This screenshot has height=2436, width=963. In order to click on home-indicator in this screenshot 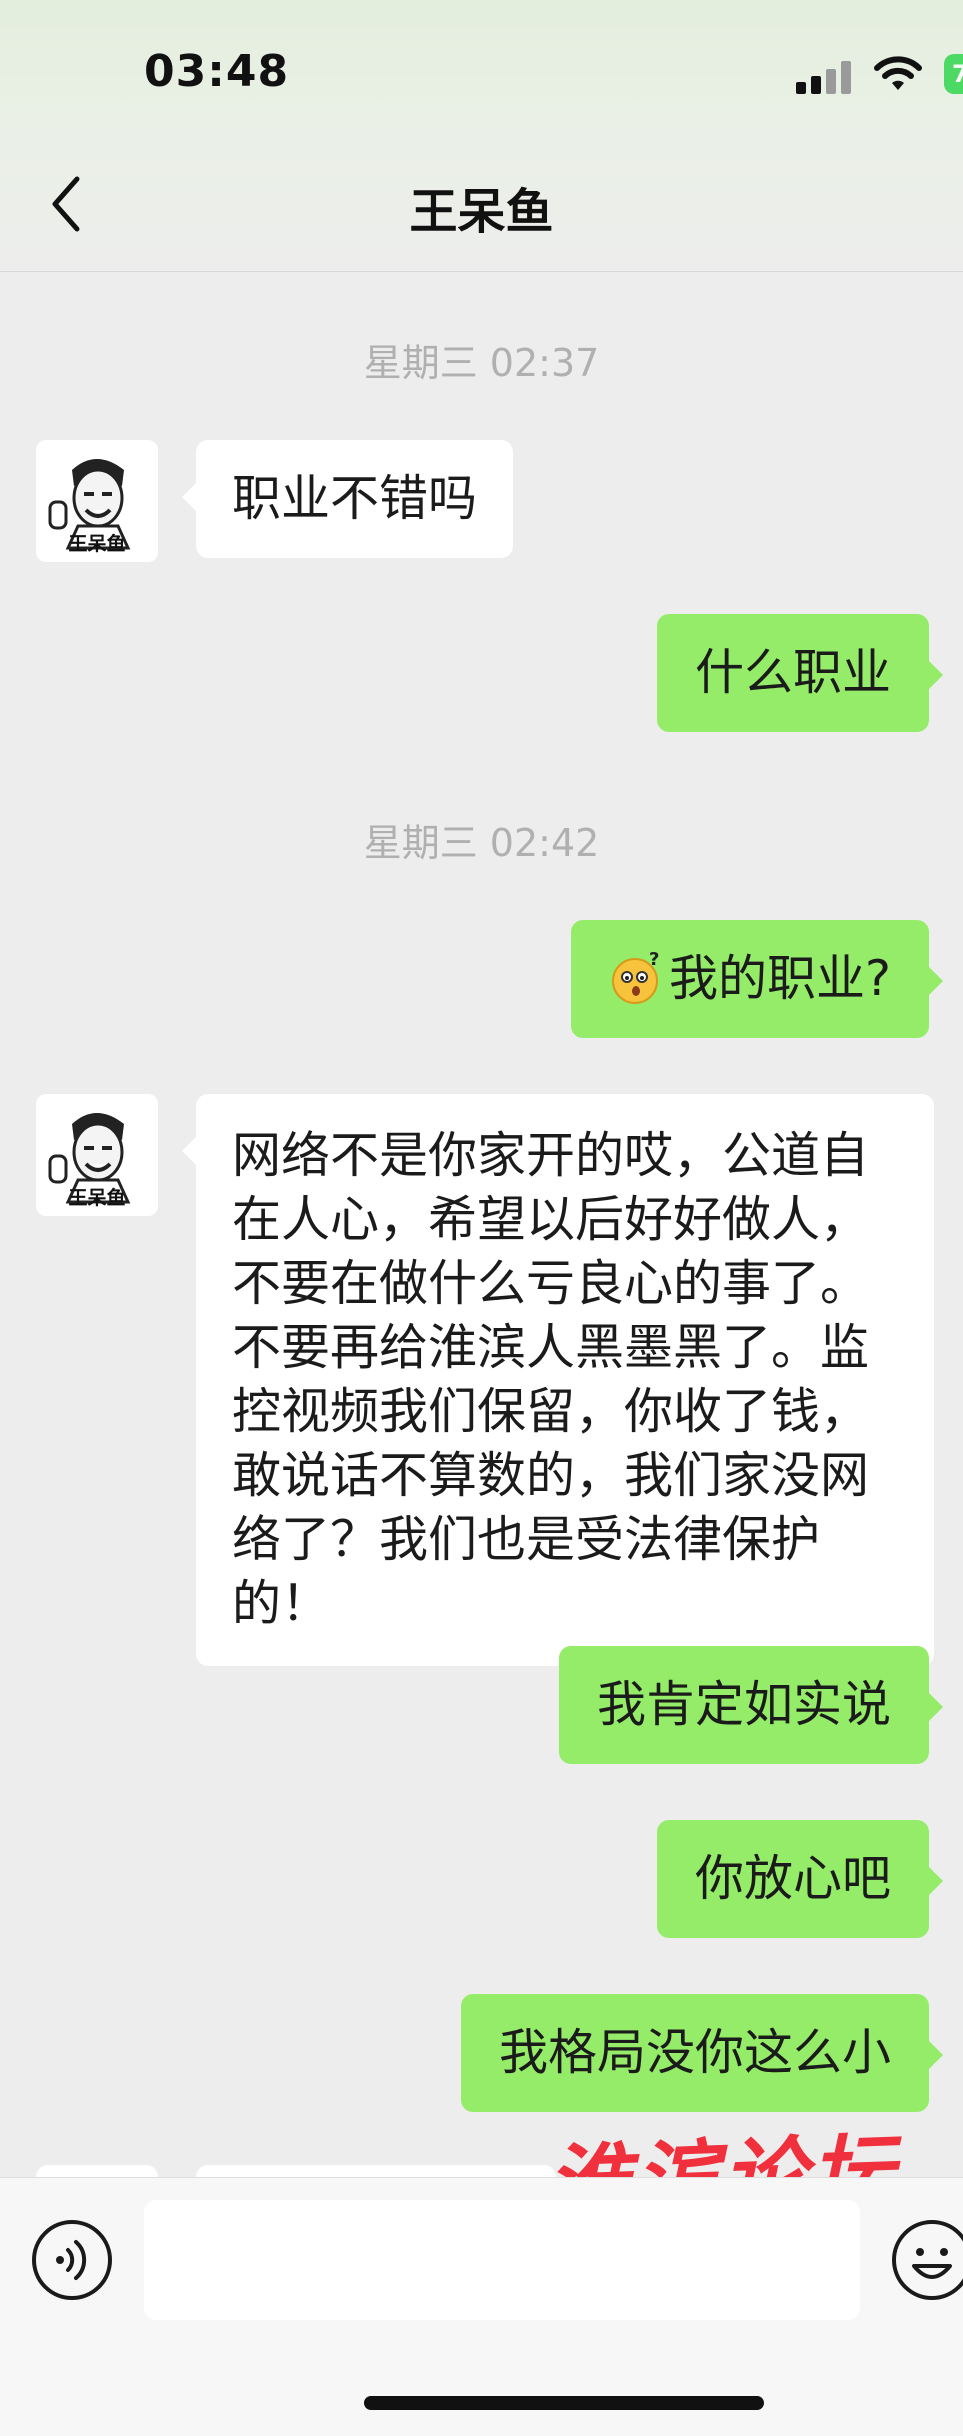, I will do `click(564, 2403)`.